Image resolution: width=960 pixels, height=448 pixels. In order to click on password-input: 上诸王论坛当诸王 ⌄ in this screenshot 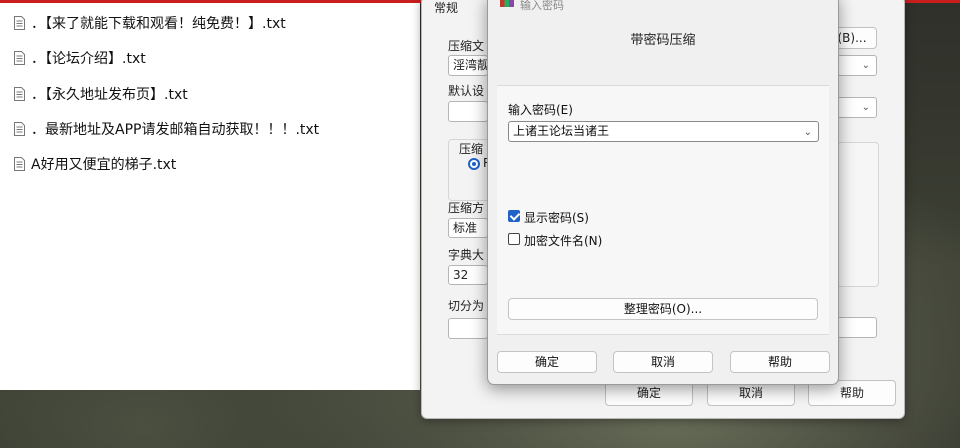, I will do `click(663, 131)`.